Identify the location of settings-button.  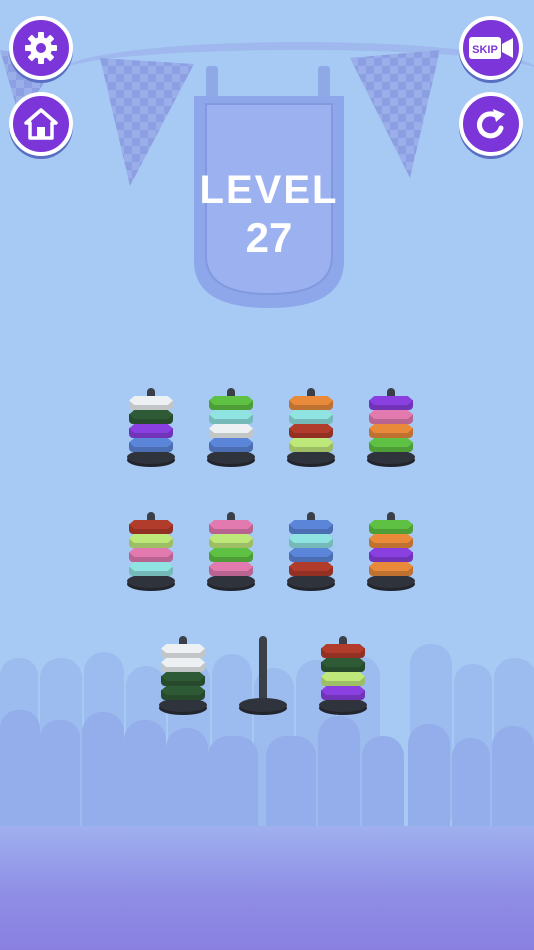
(41, 48).